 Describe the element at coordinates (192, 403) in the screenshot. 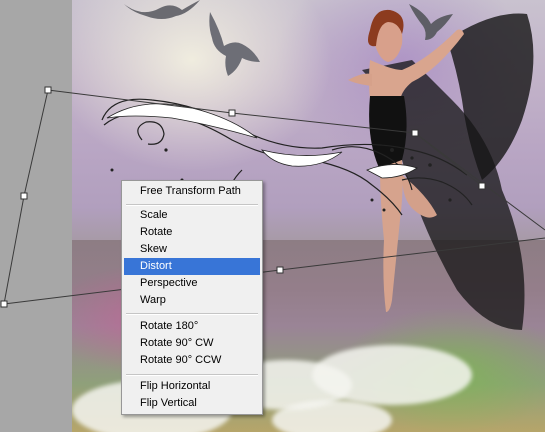

I see `menu-item-flip-vertical: Flip Vertical` at that location.